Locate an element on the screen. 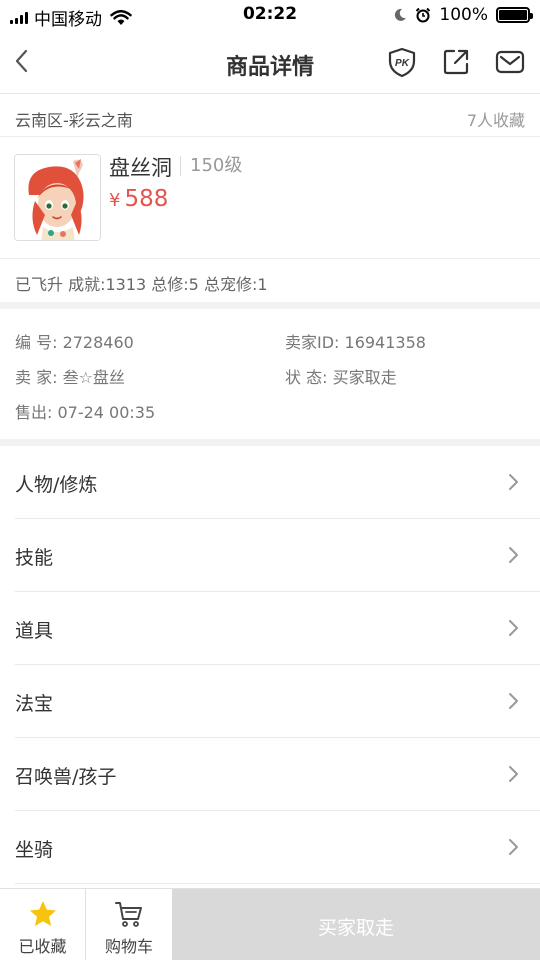  menu-item-label: 坐骑 is located at coordinates (34, 850).